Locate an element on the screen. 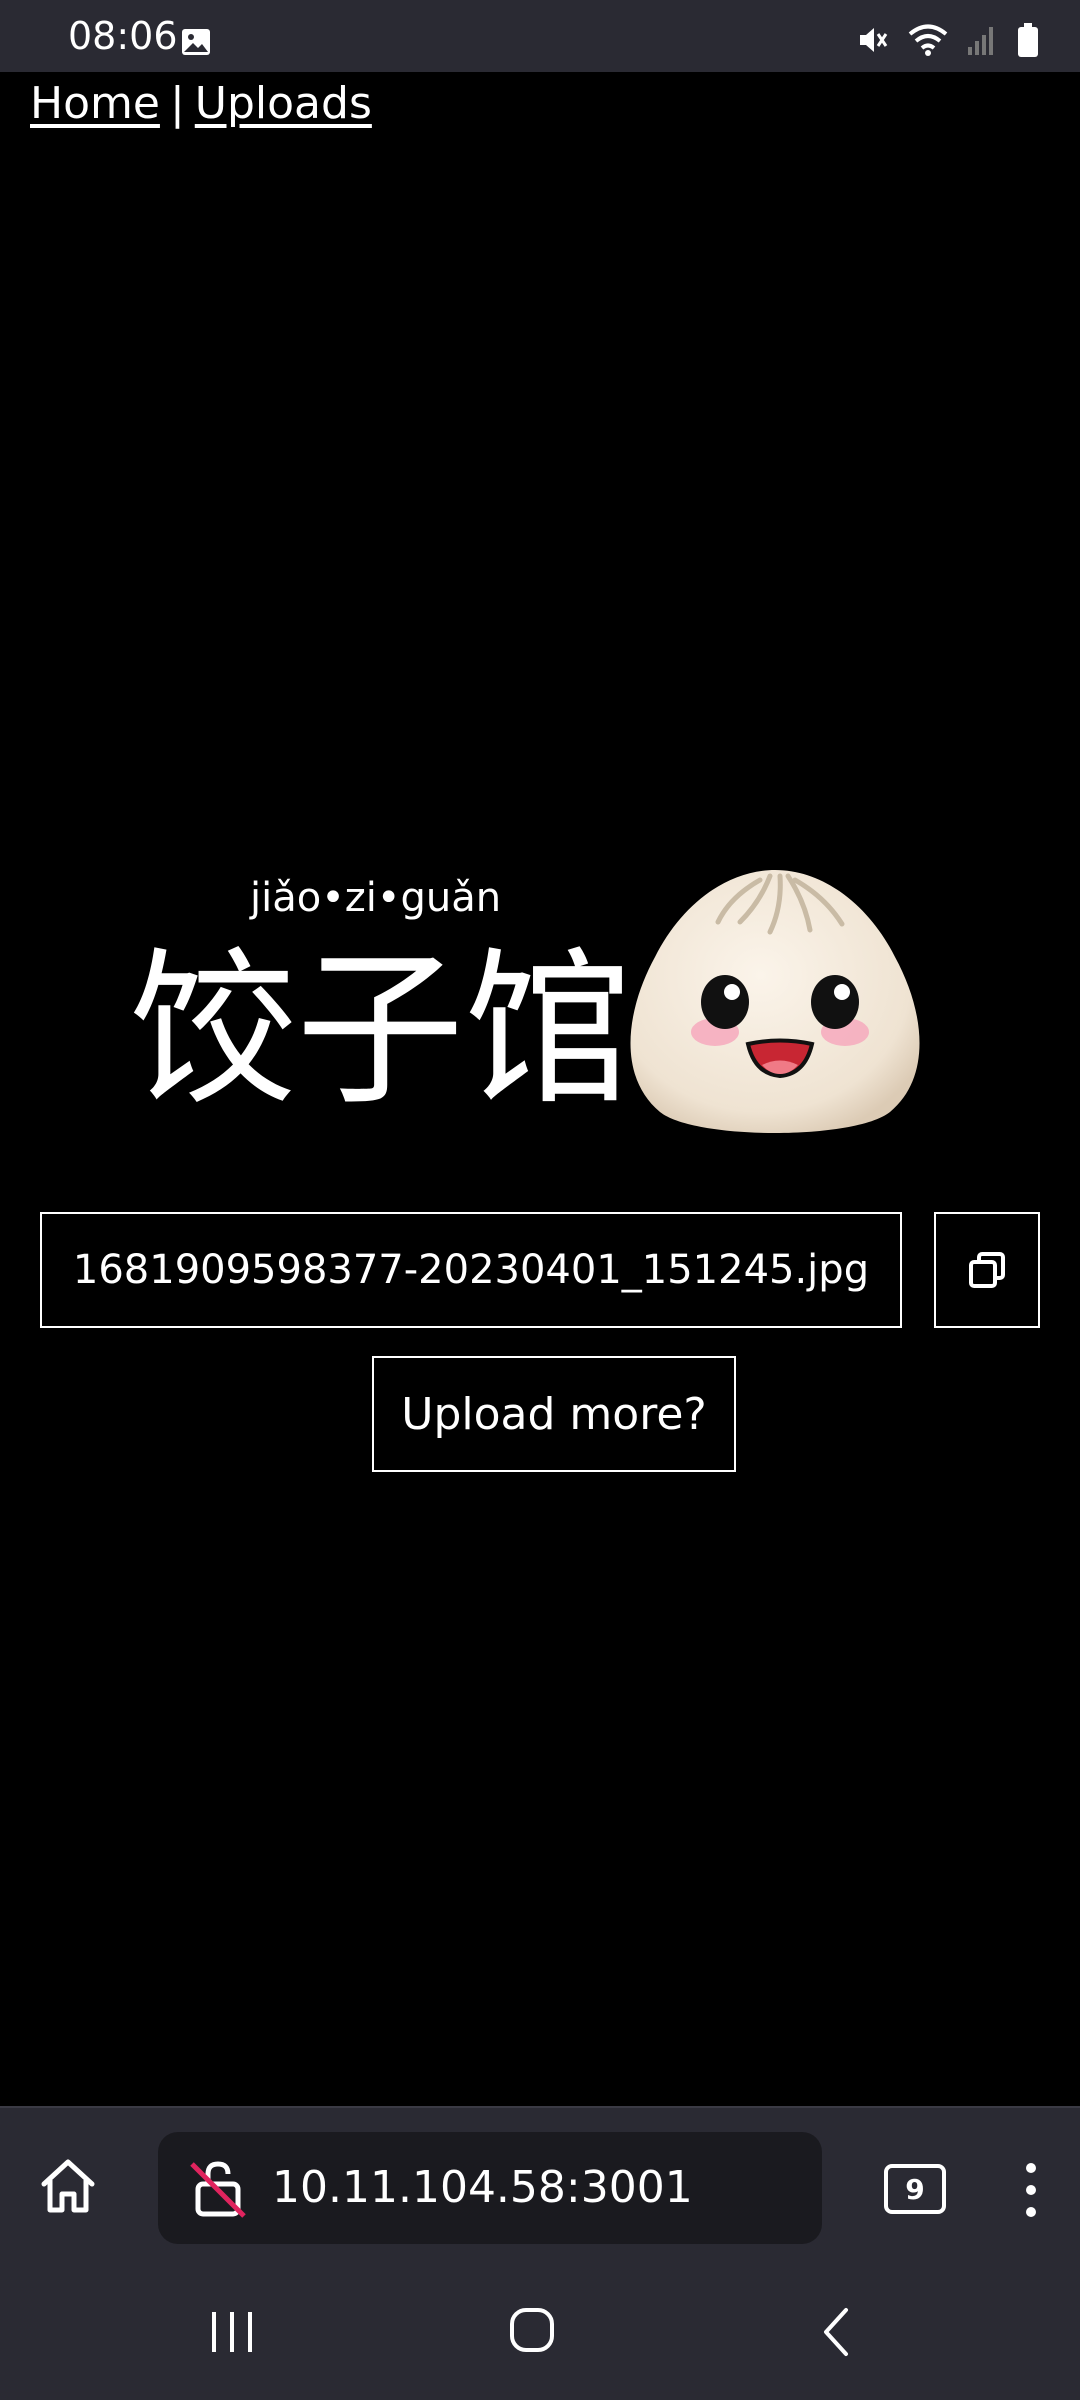 This screenshot has height=2400, width=1080. copy-button is located at coordinates (987, 1270).